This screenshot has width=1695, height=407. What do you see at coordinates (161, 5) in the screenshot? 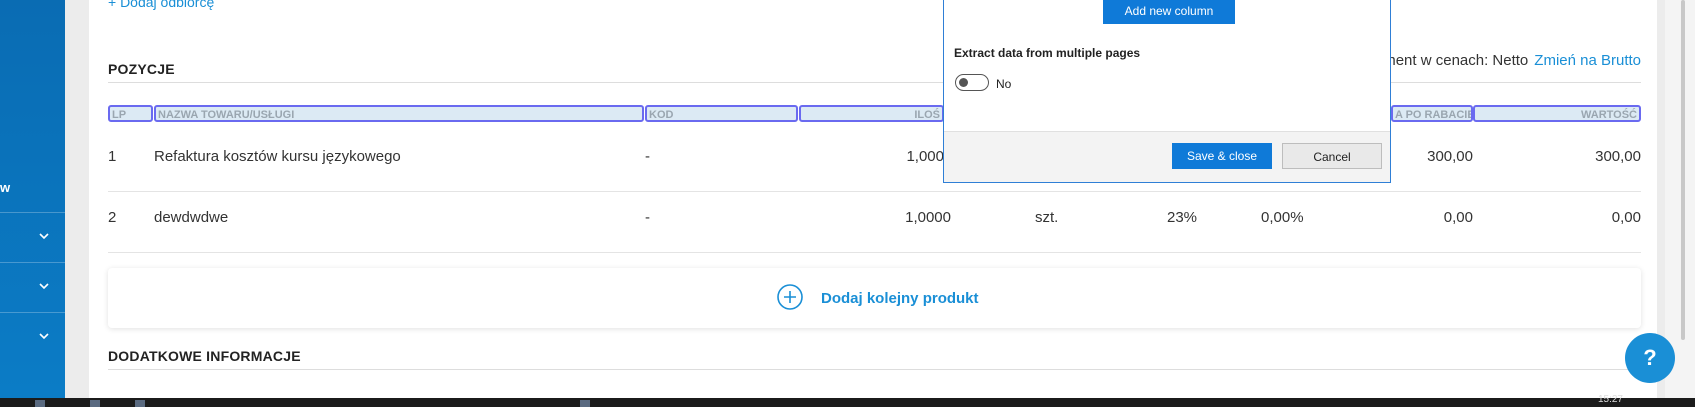
I see `add-recipient-link: + Dodaj odbiorcę` at bounding box center [161, 5].